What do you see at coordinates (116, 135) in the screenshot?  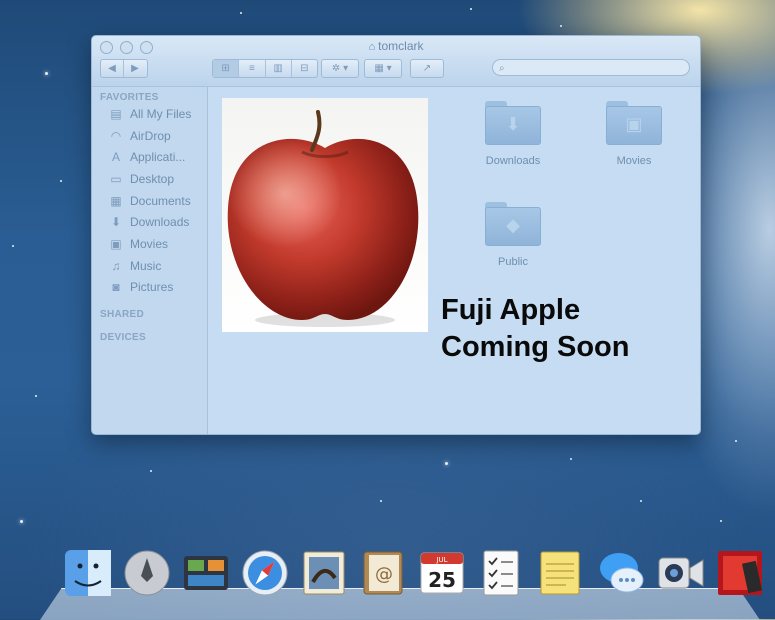 I see `airdrop-icon: ◠` at bounding box center [116, 135].